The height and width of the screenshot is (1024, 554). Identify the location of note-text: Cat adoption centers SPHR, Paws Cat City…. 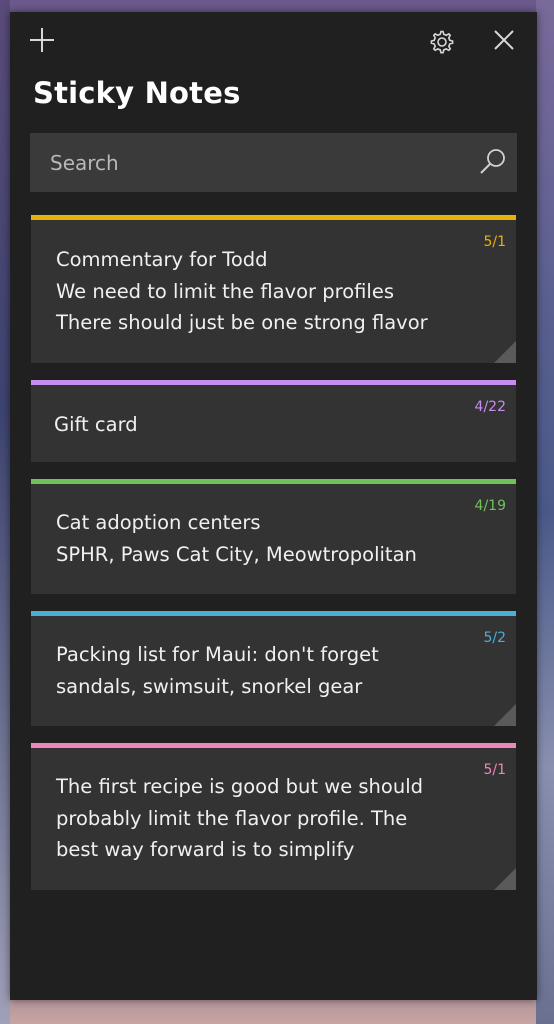
(236, 538).